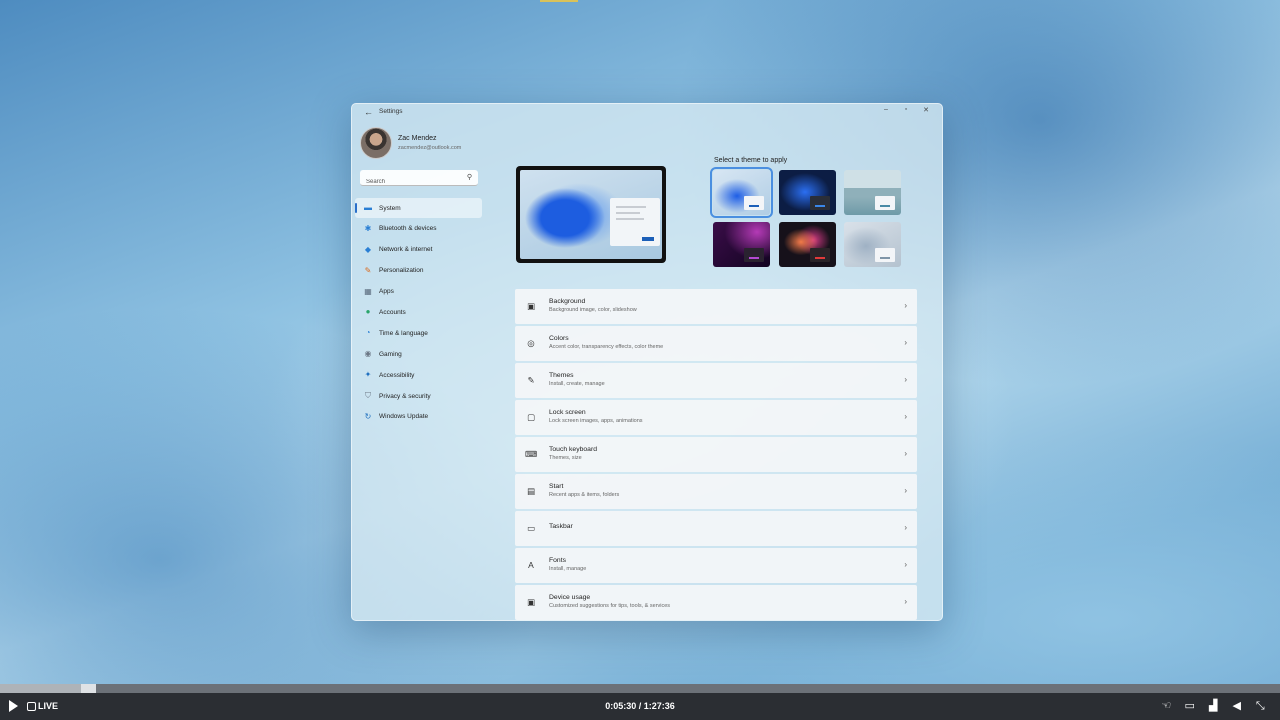  I want to click on setting-title: Fonts, so click(557, 560).